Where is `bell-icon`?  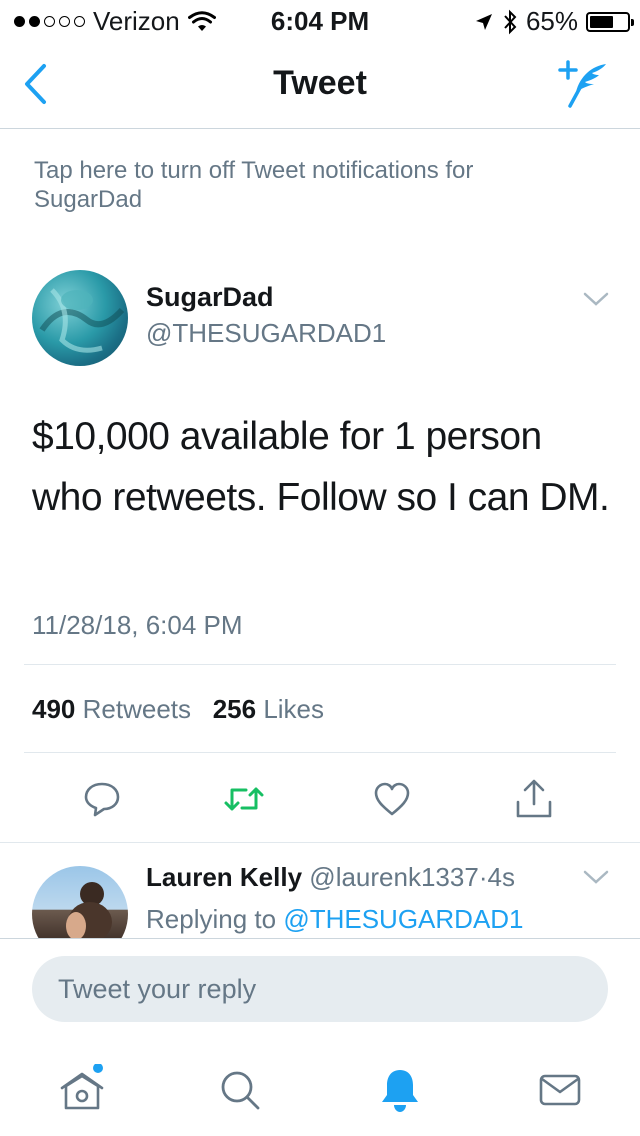
bell-icon is located at coordinates (400, 1091).